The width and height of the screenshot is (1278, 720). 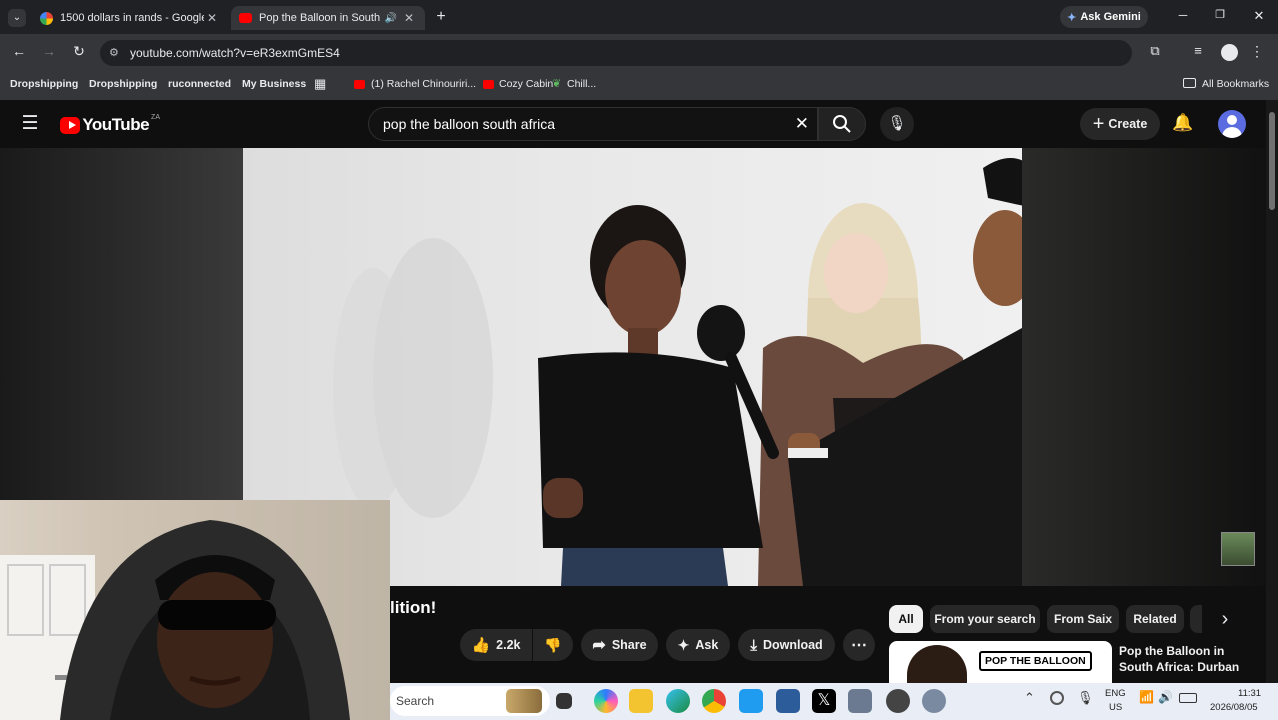 What do you see at coordinates (1238, 549) in the screenshot?
I see `channel-watermark` at bounding box center [1238, 549].